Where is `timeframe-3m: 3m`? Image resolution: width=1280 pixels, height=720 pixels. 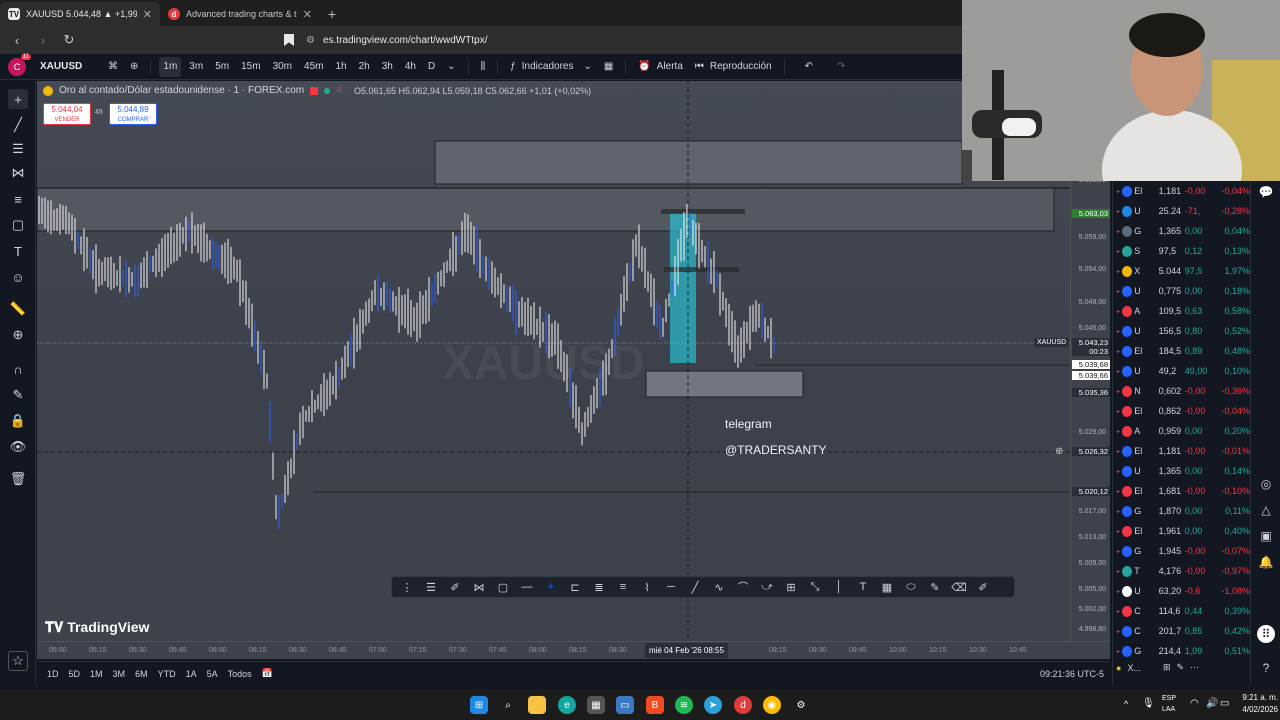
timeframe-3m: 3m is located at coordinates (196, 67).